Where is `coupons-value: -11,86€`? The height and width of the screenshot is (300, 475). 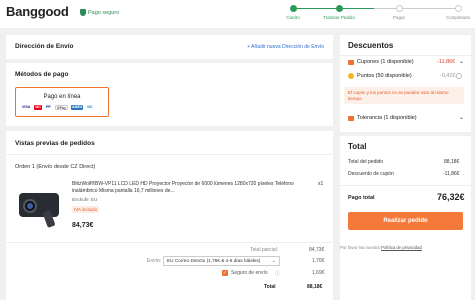 coupons-value: -11,86€ is located at coordinates (446, 62).